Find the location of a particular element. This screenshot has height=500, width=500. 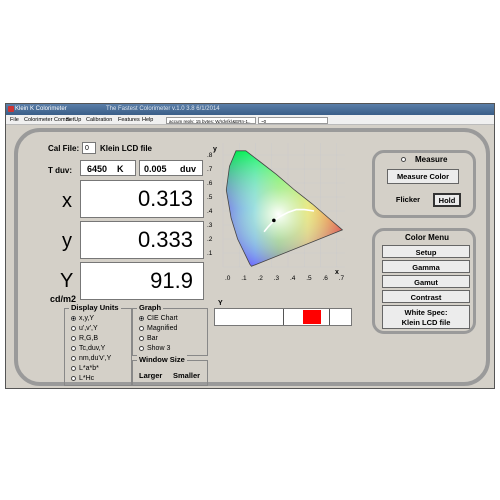

x-label: x is located at coordinates (67, 201).